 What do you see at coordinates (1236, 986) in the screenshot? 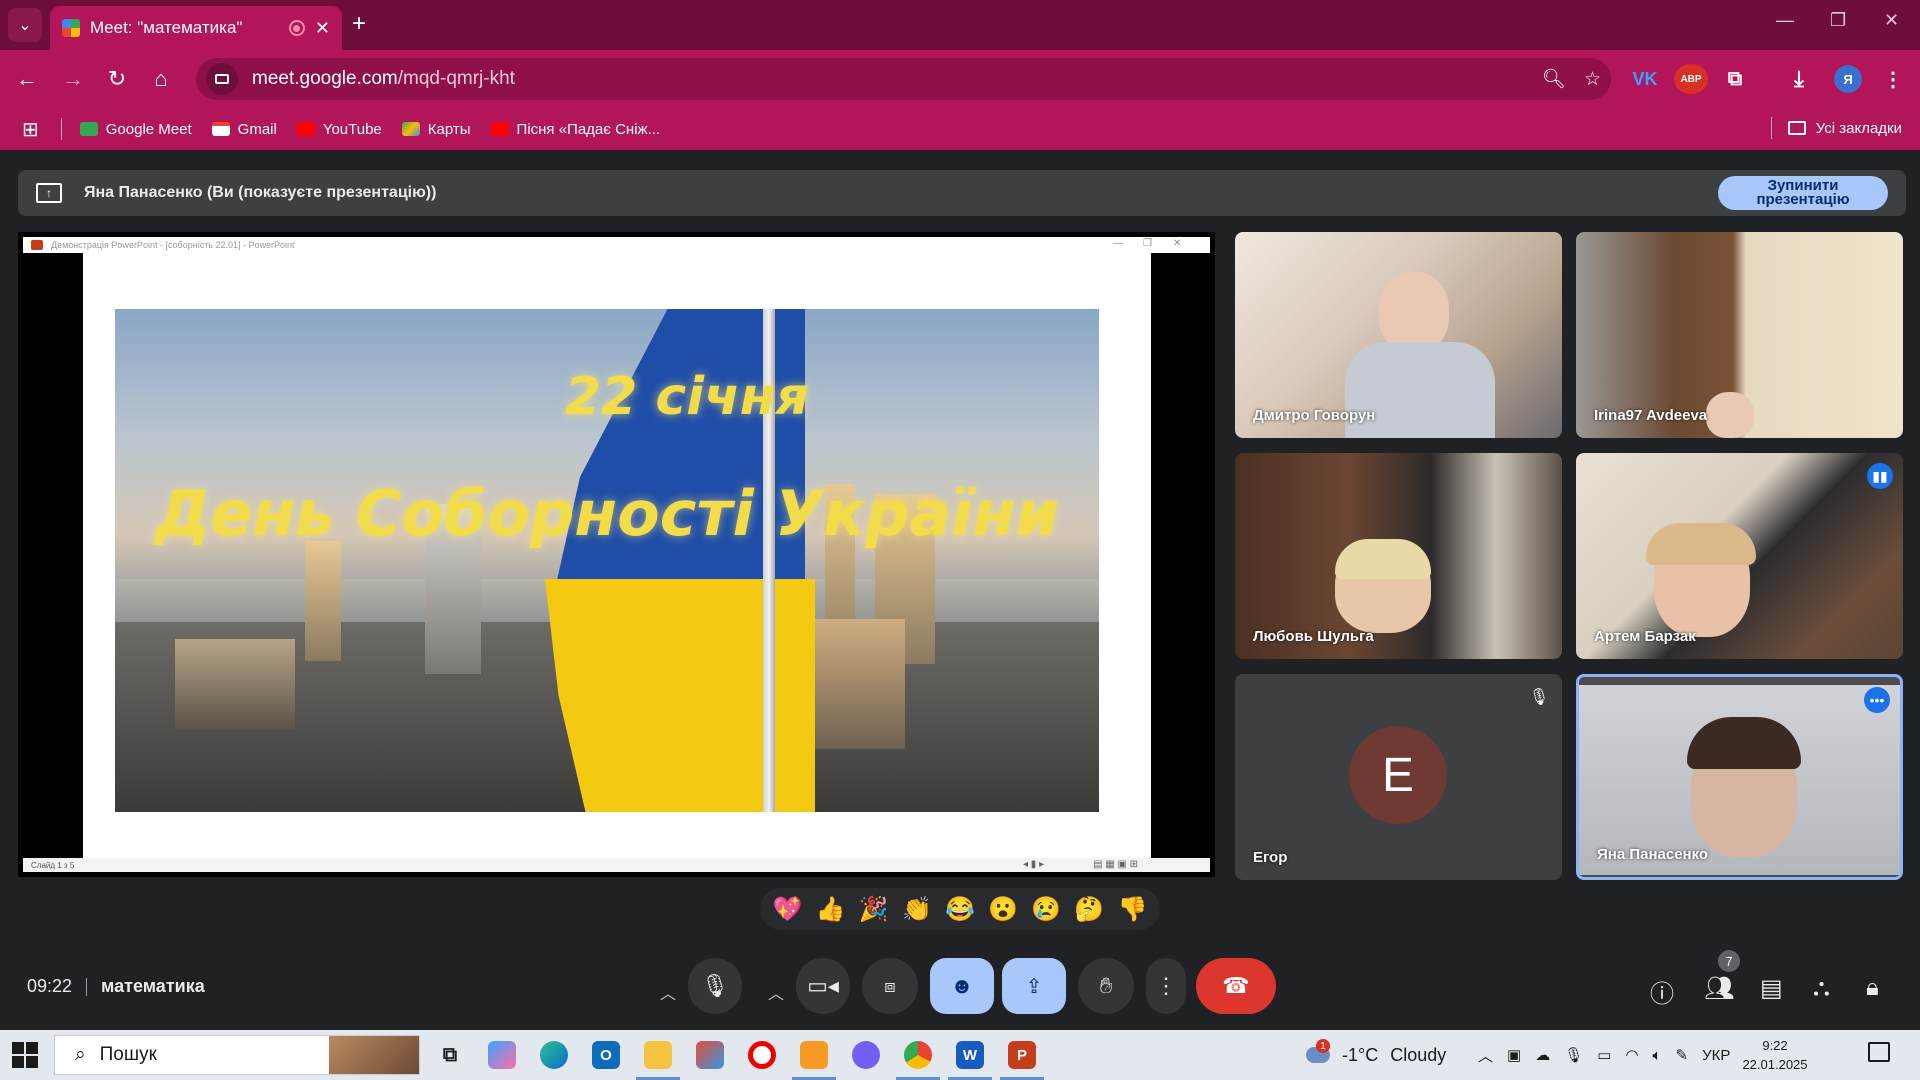
I see `leave-call-button: ☎︎` at bounding box center [1236, 986].